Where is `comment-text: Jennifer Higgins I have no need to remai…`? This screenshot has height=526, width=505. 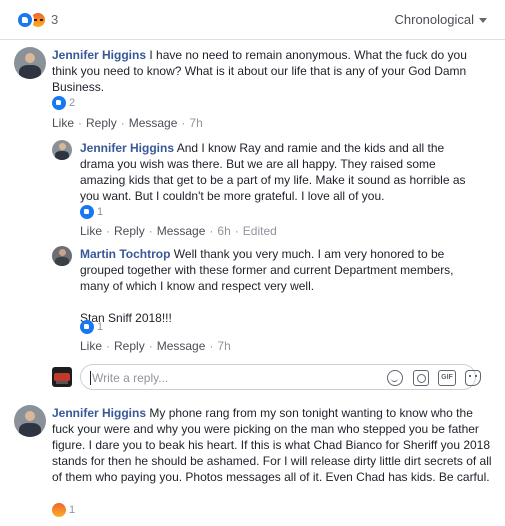 comment-text: Jennifer Higgins I have no need to remai… is located at coordinates (272, 71).